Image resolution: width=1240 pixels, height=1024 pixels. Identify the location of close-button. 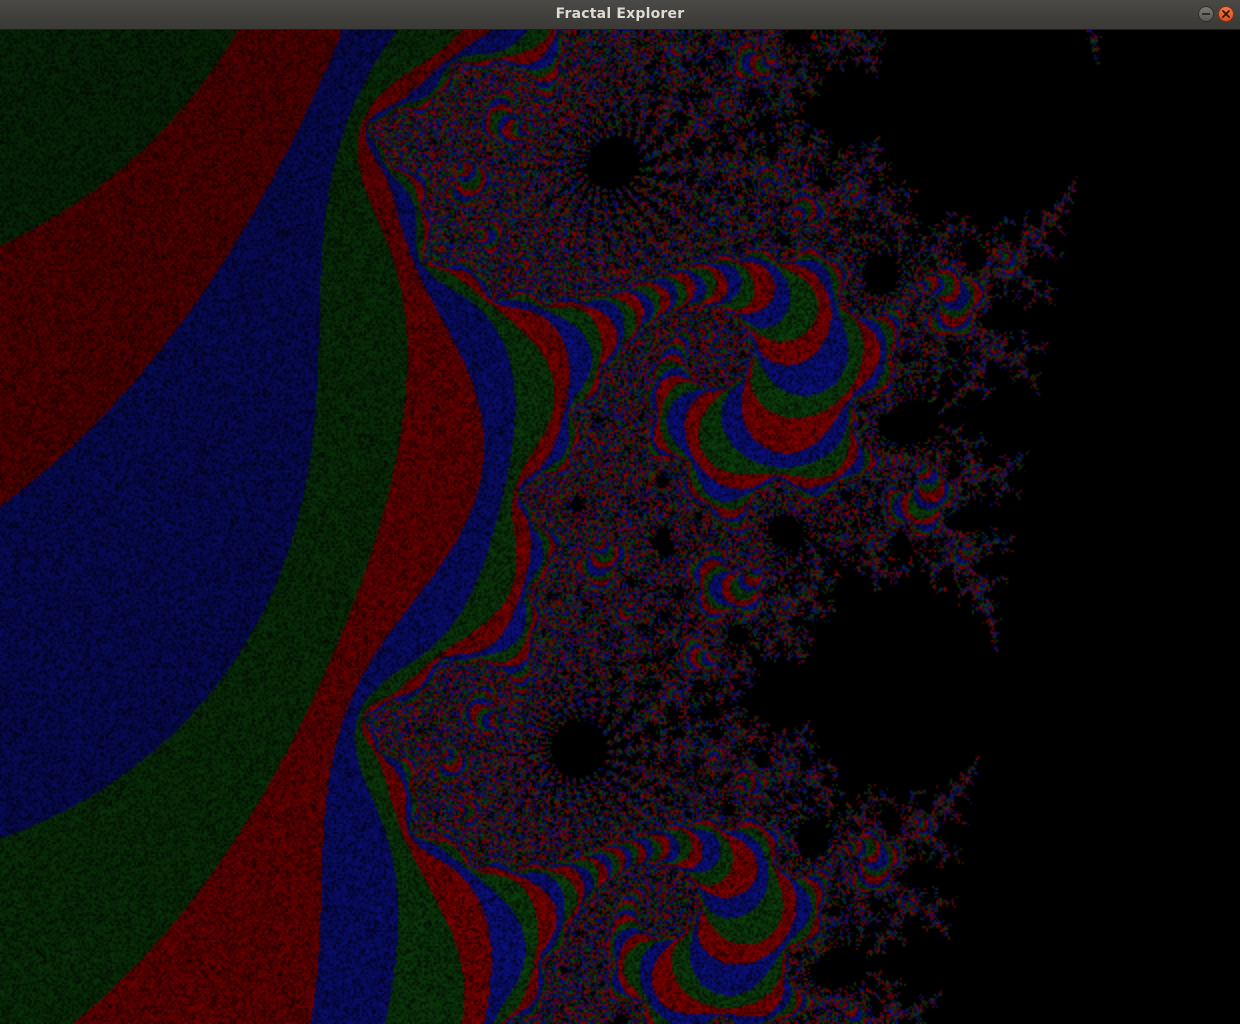
(1226, 14).